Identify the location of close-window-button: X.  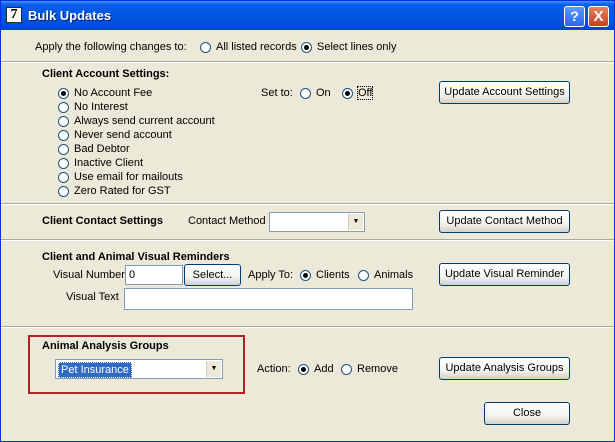
(598, 16).